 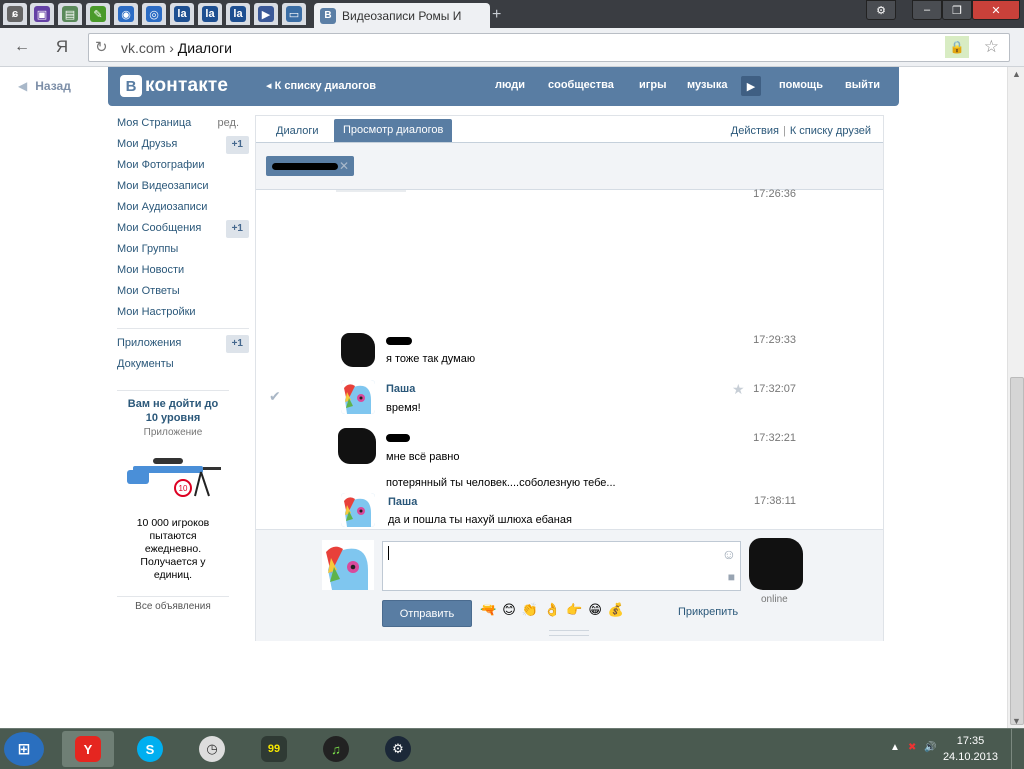 What do you see at coordinates (183, 125) in the screenshot?
I see `sidebar-item-my-page: Моя Страница ред.` at bounding box center [183, 125].